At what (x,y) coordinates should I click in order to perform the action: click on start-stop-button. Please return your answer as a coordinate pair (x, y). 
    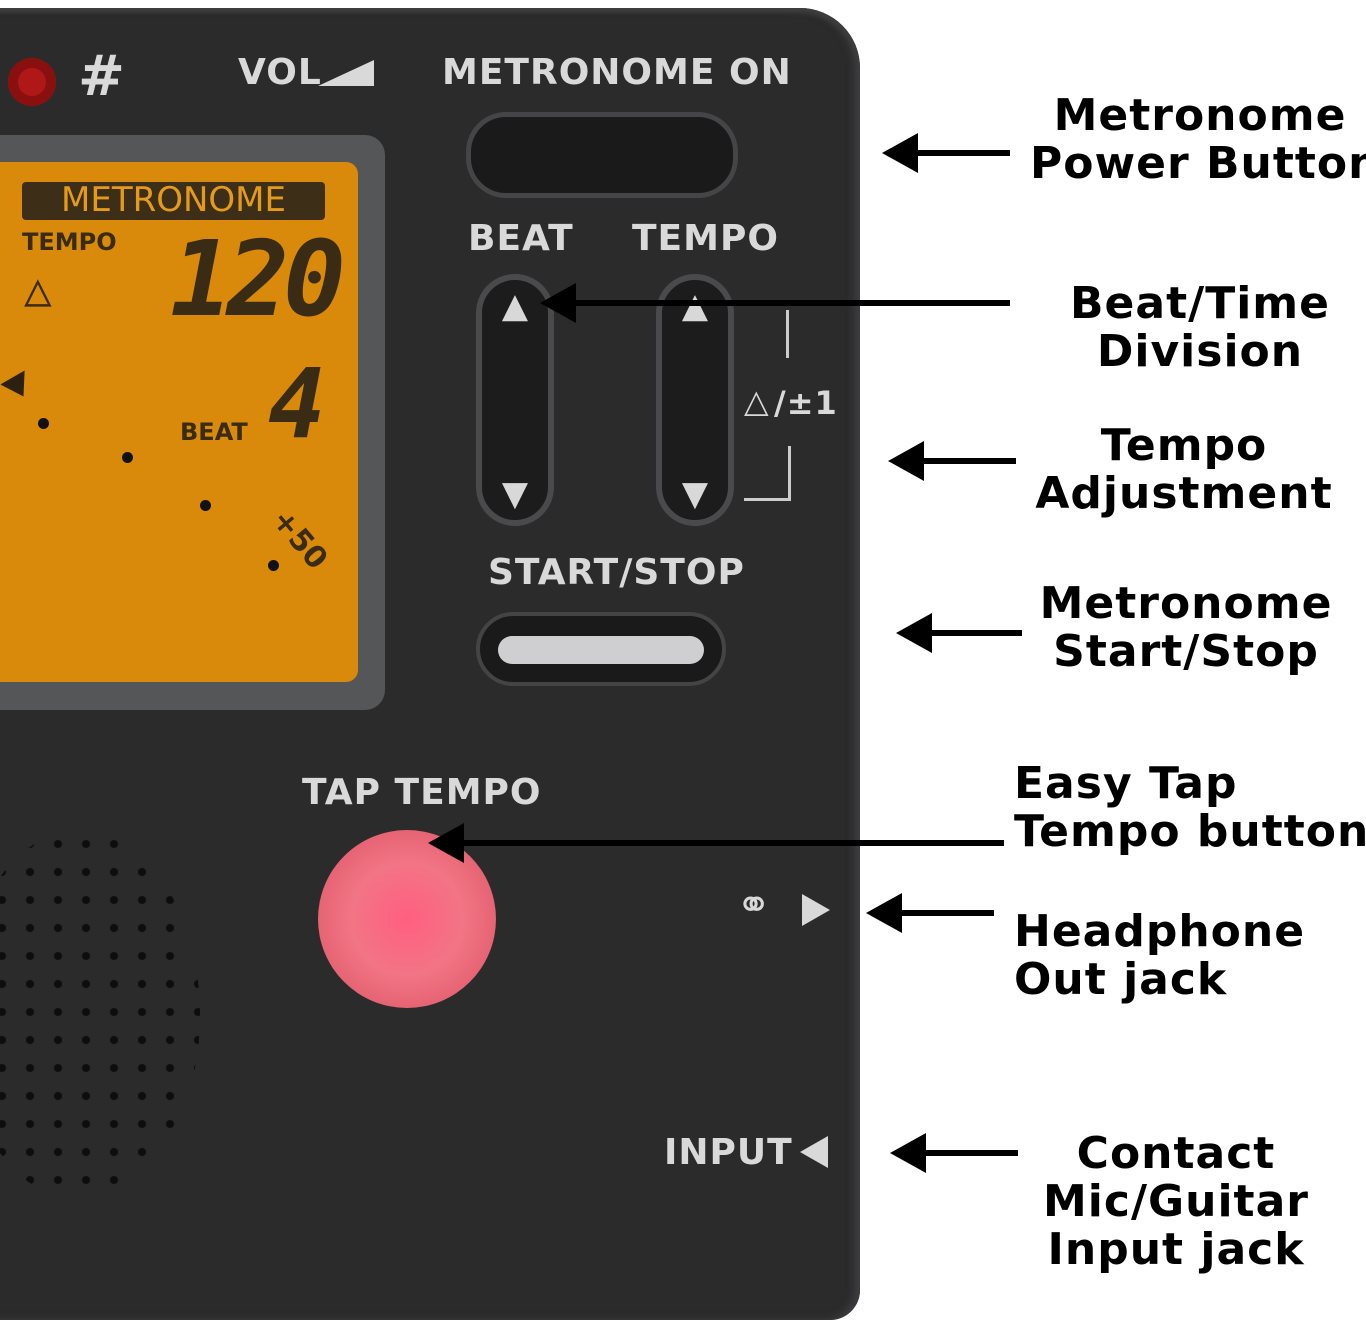
    Looking at the image, I should click on (601, 649).